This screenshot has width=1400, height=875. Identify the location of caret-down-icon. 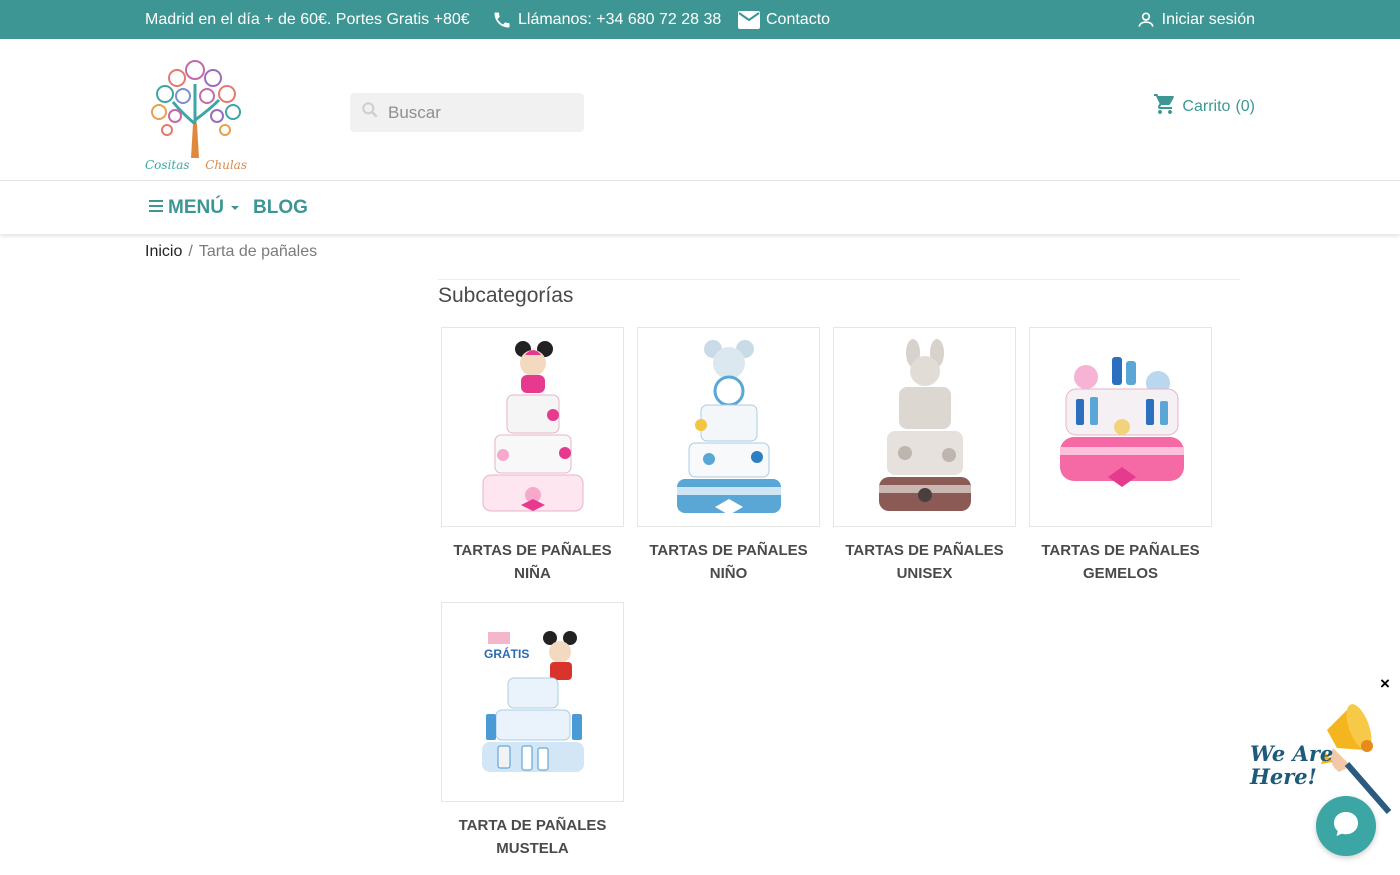
(235, 208).